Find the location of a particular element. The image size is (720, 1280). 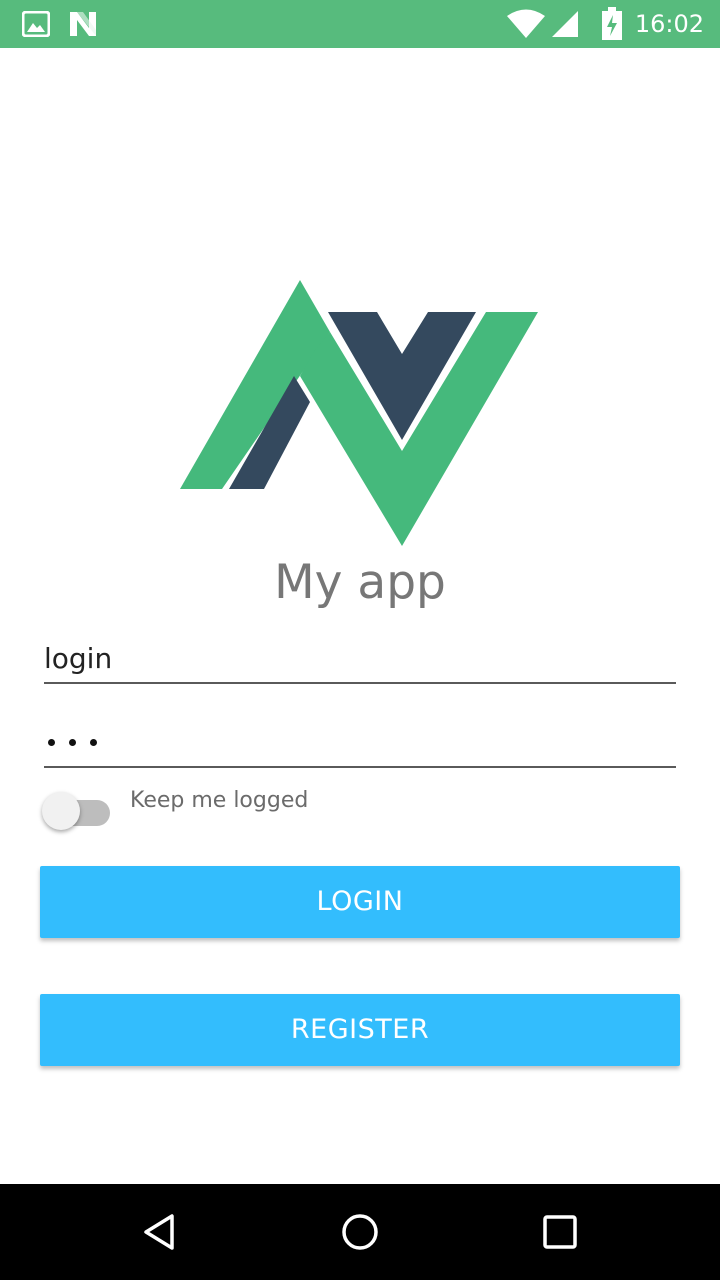

register-button: REGISTER is located at coordinates (360, 1030).